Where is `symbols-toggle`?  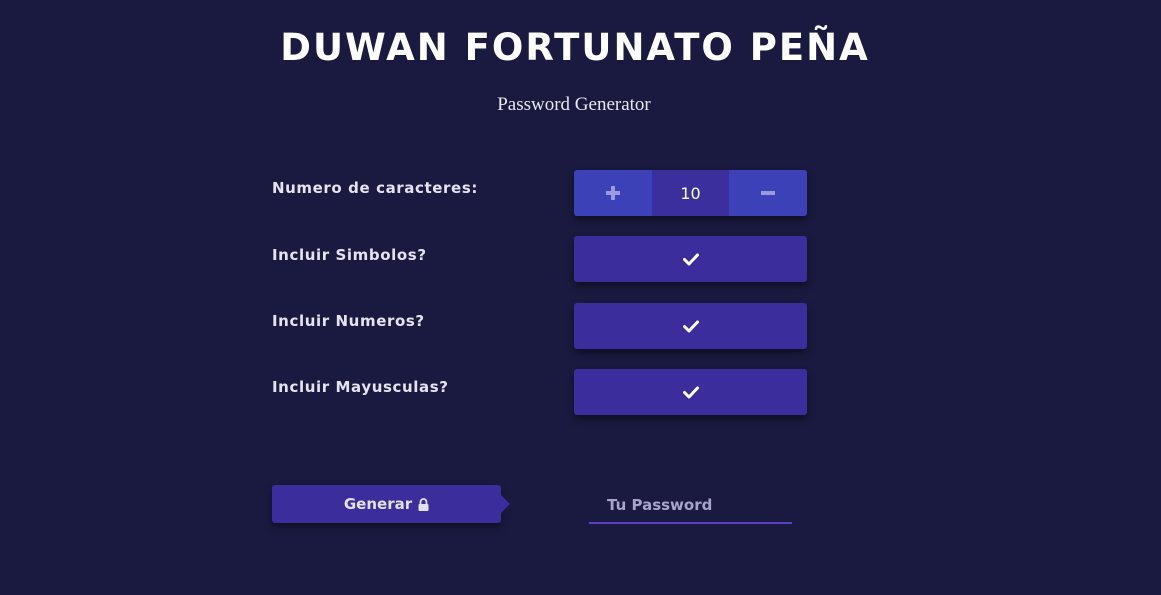 symbols-toggle is located at coordinates (690, 259).